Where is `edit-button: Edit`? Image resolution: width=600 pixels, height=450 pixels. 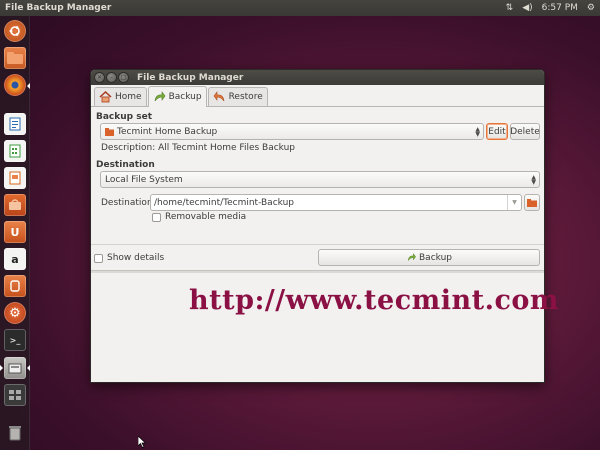 edit-button: Edit is located at coordinates (497, 131).